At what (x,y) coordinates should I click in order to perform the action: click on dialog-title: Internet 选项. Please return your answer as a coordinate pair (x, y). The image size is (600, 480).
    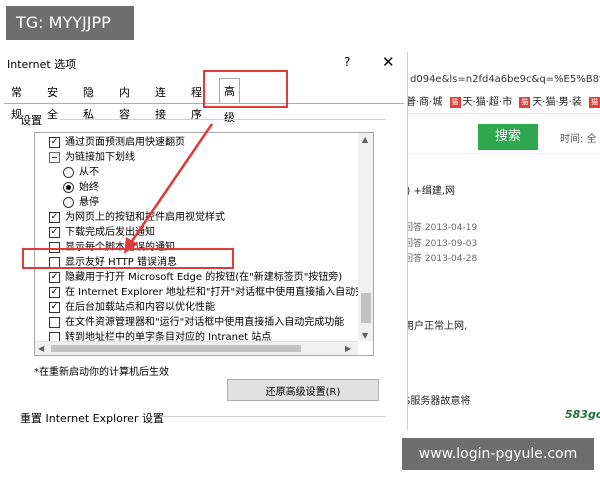
    Looking at the image, I should click on (42, 64).